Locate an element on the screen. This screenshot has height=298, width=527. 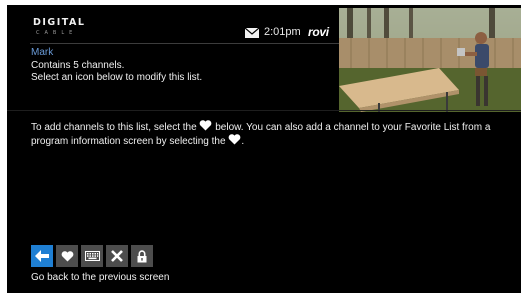
delete-button is located at coordinates (117, 256).